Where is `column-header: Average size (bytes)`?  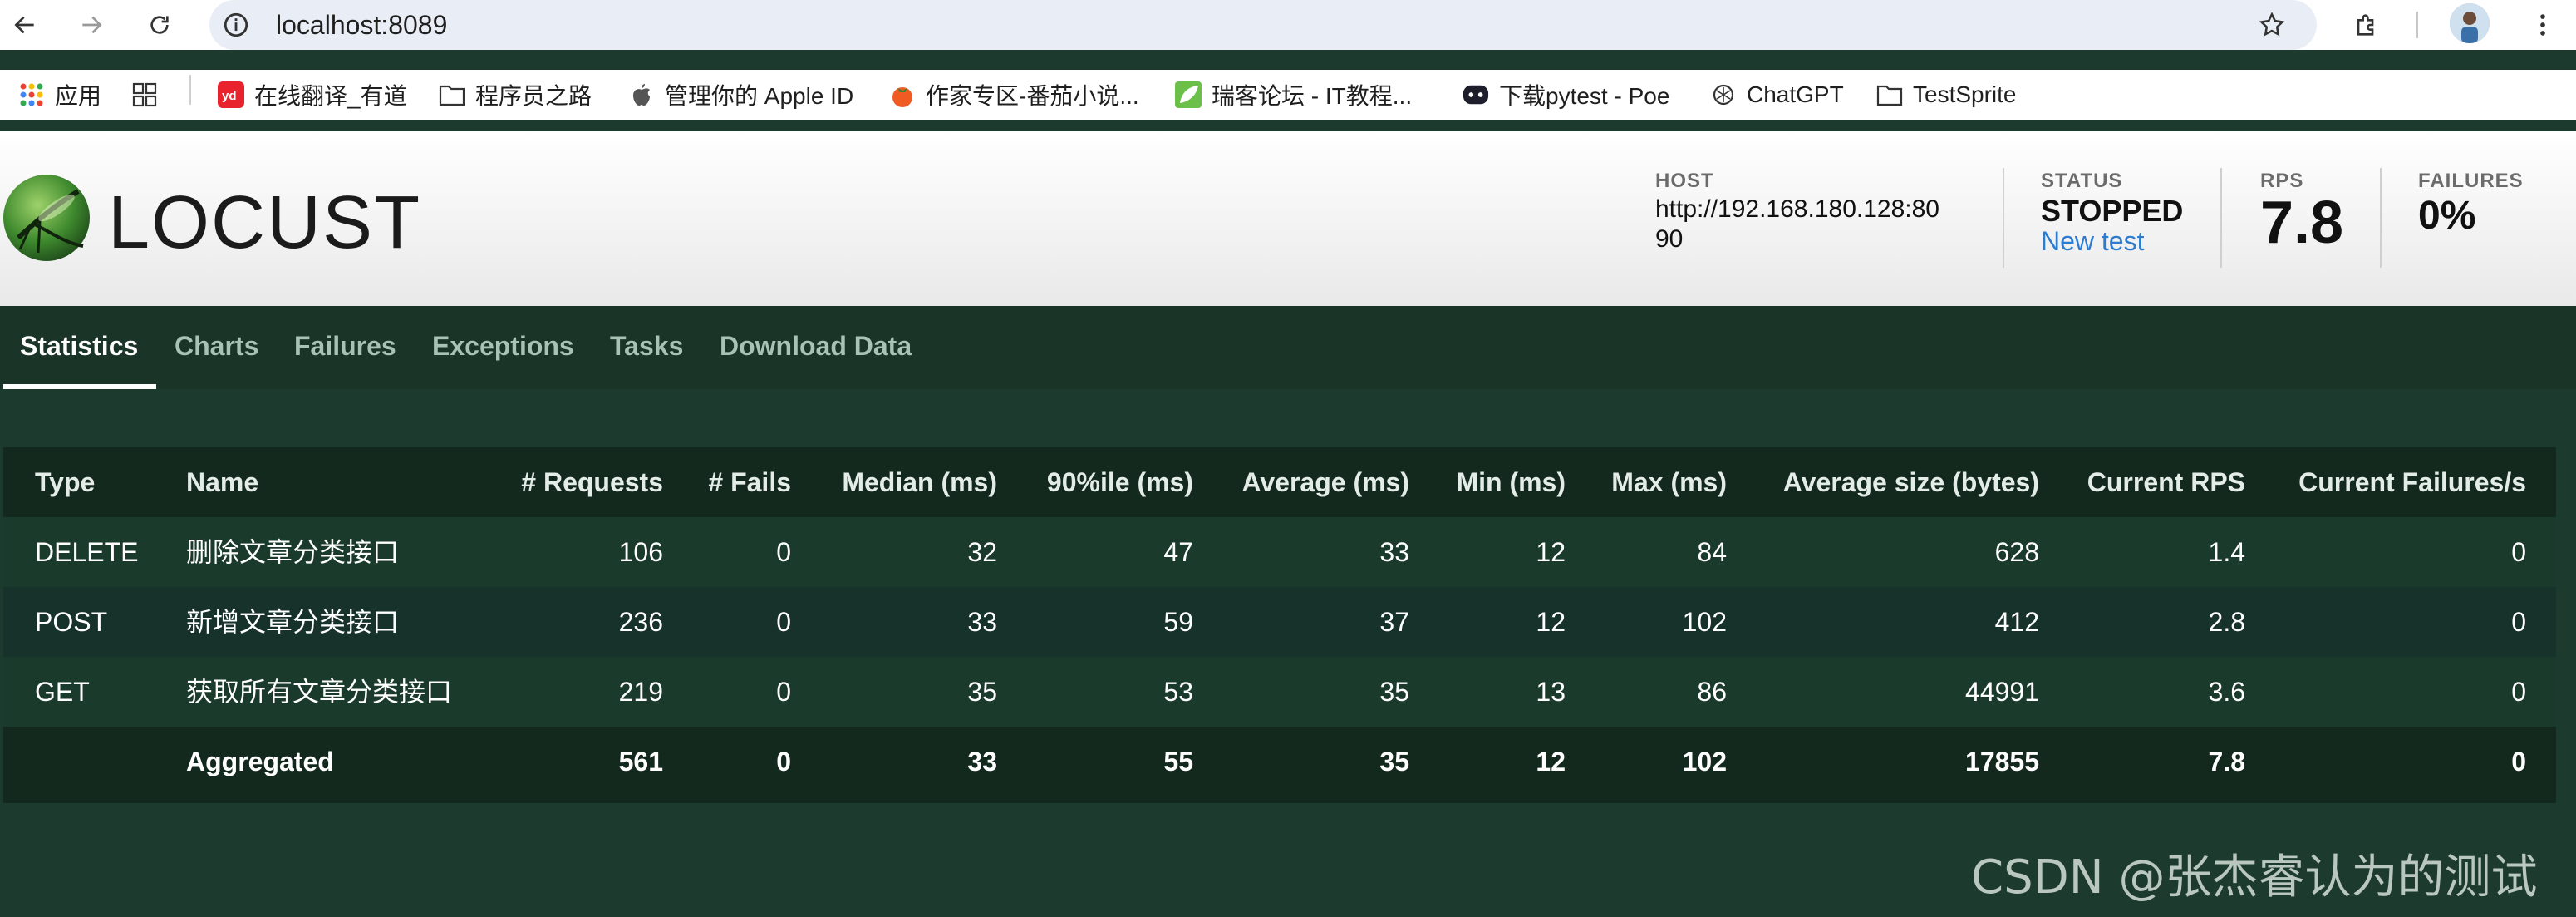
column-header: Average size (bytes) is located at coordinates (1911, 482).